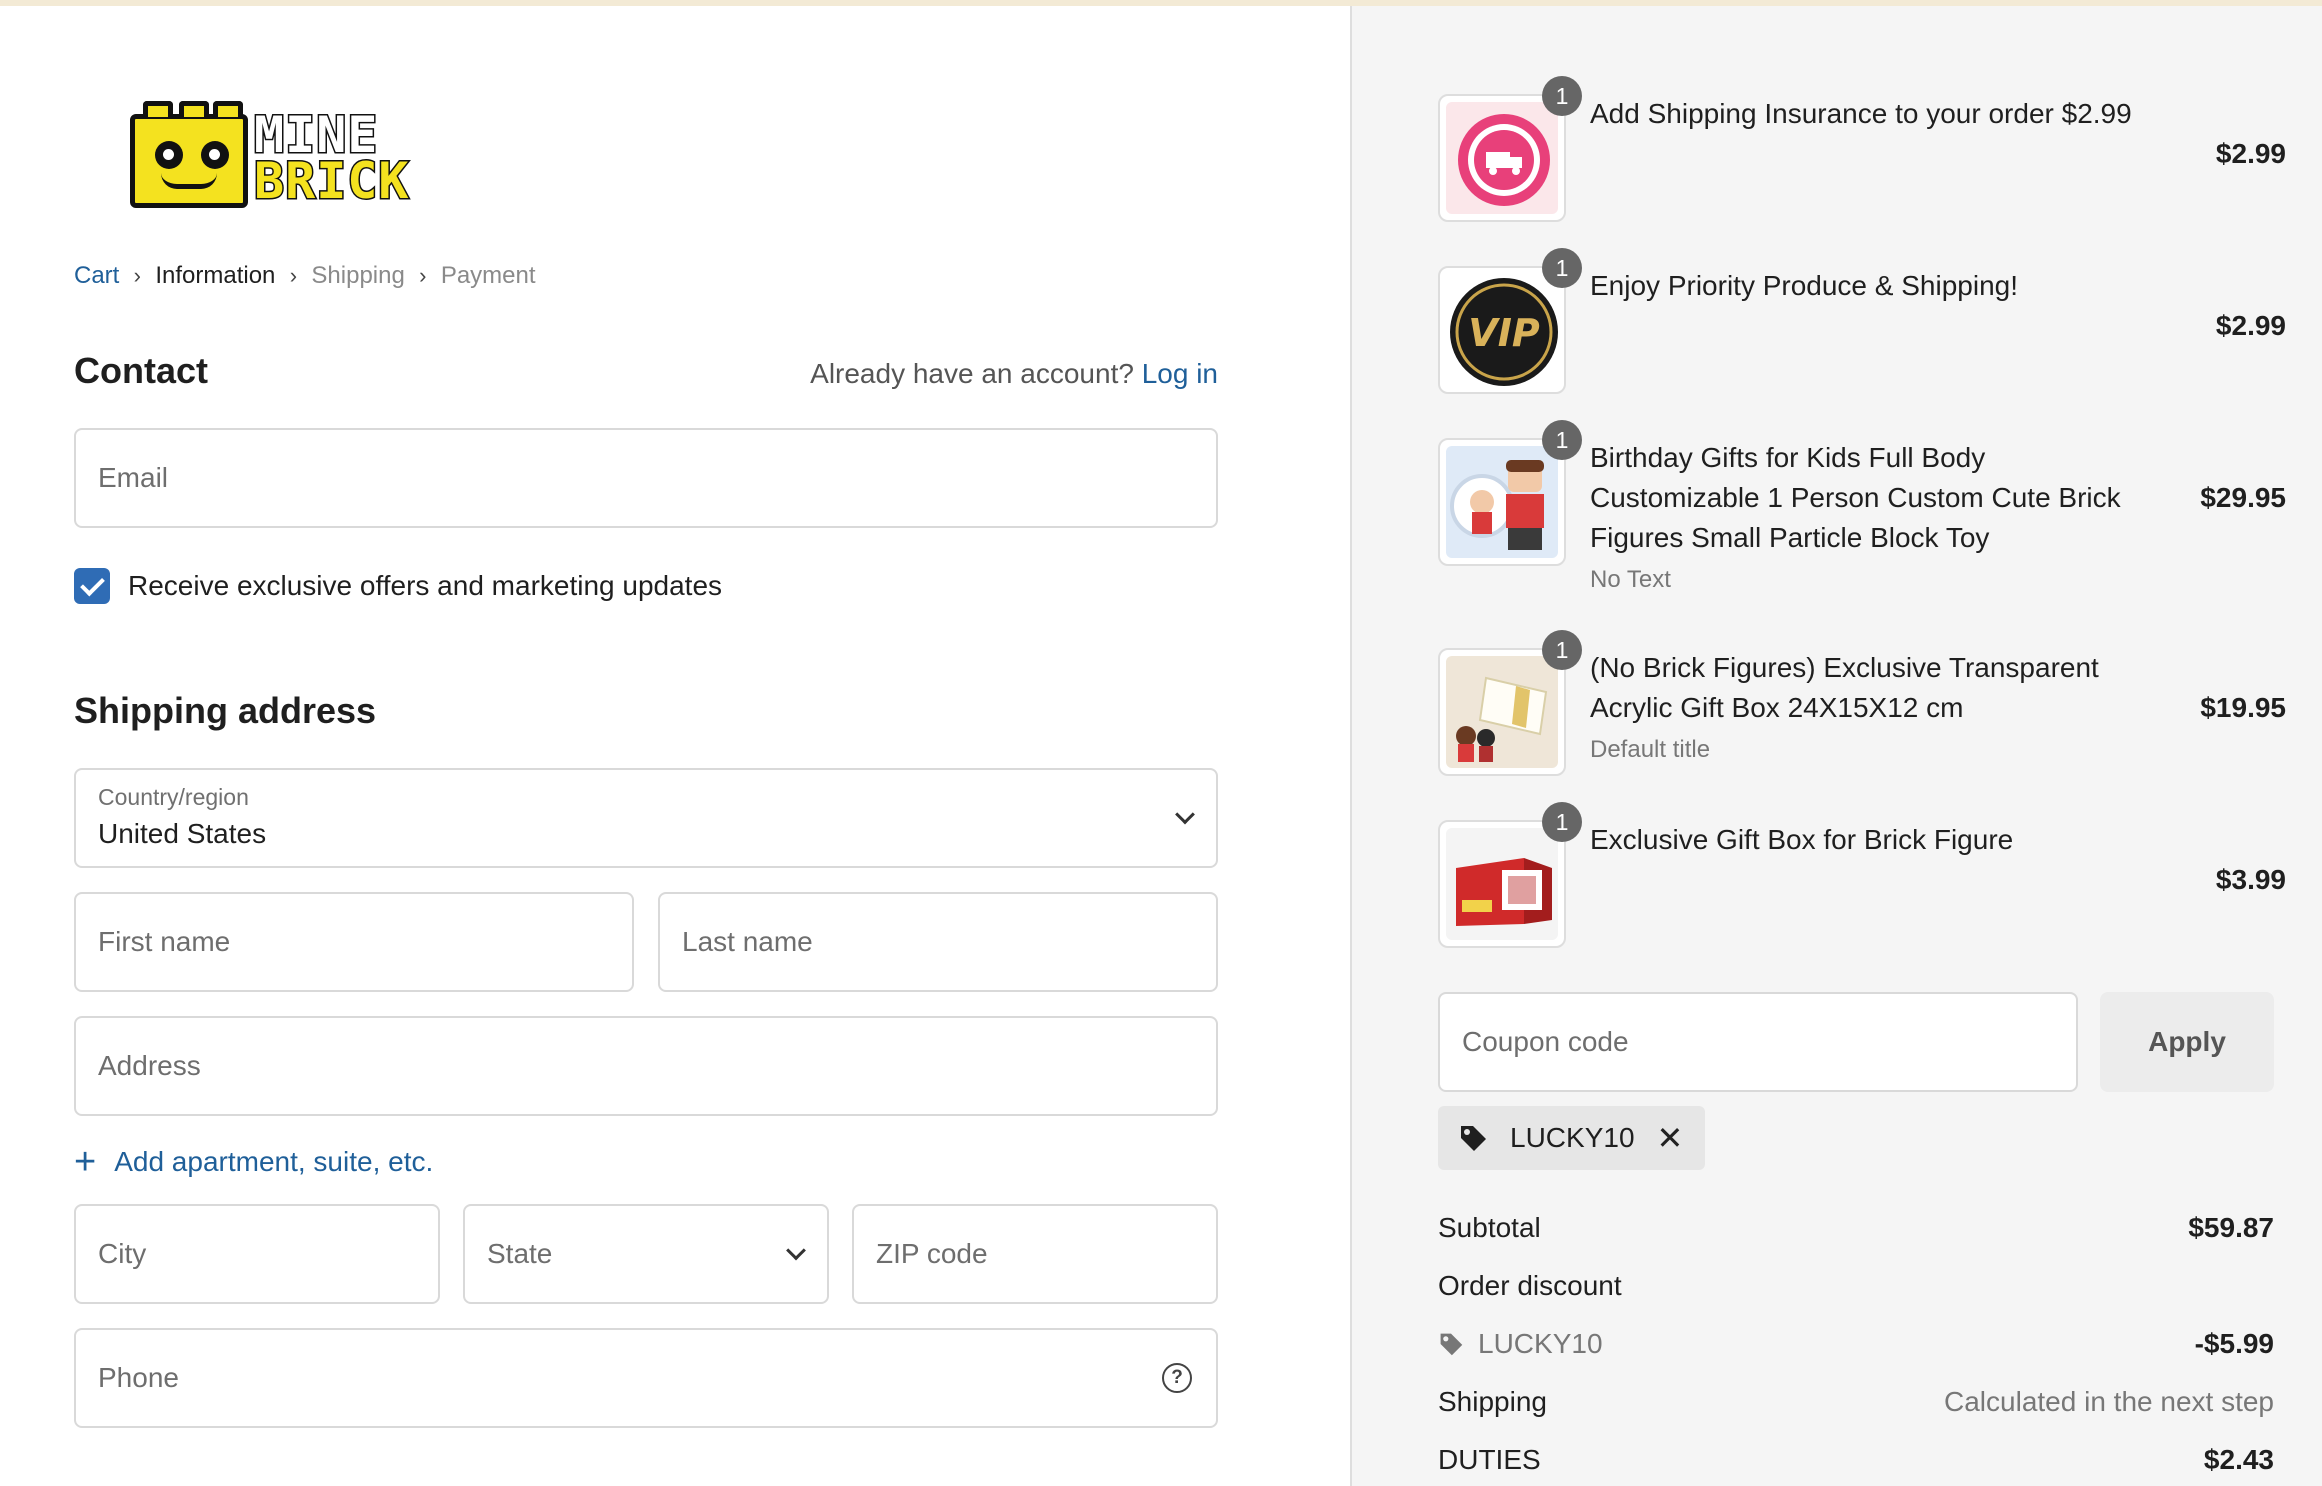 This screenshot has height=1486, width=2322. Describe the element at coordinates (646, 1066) in the screenshot. I see `address-field: Address` at that location.